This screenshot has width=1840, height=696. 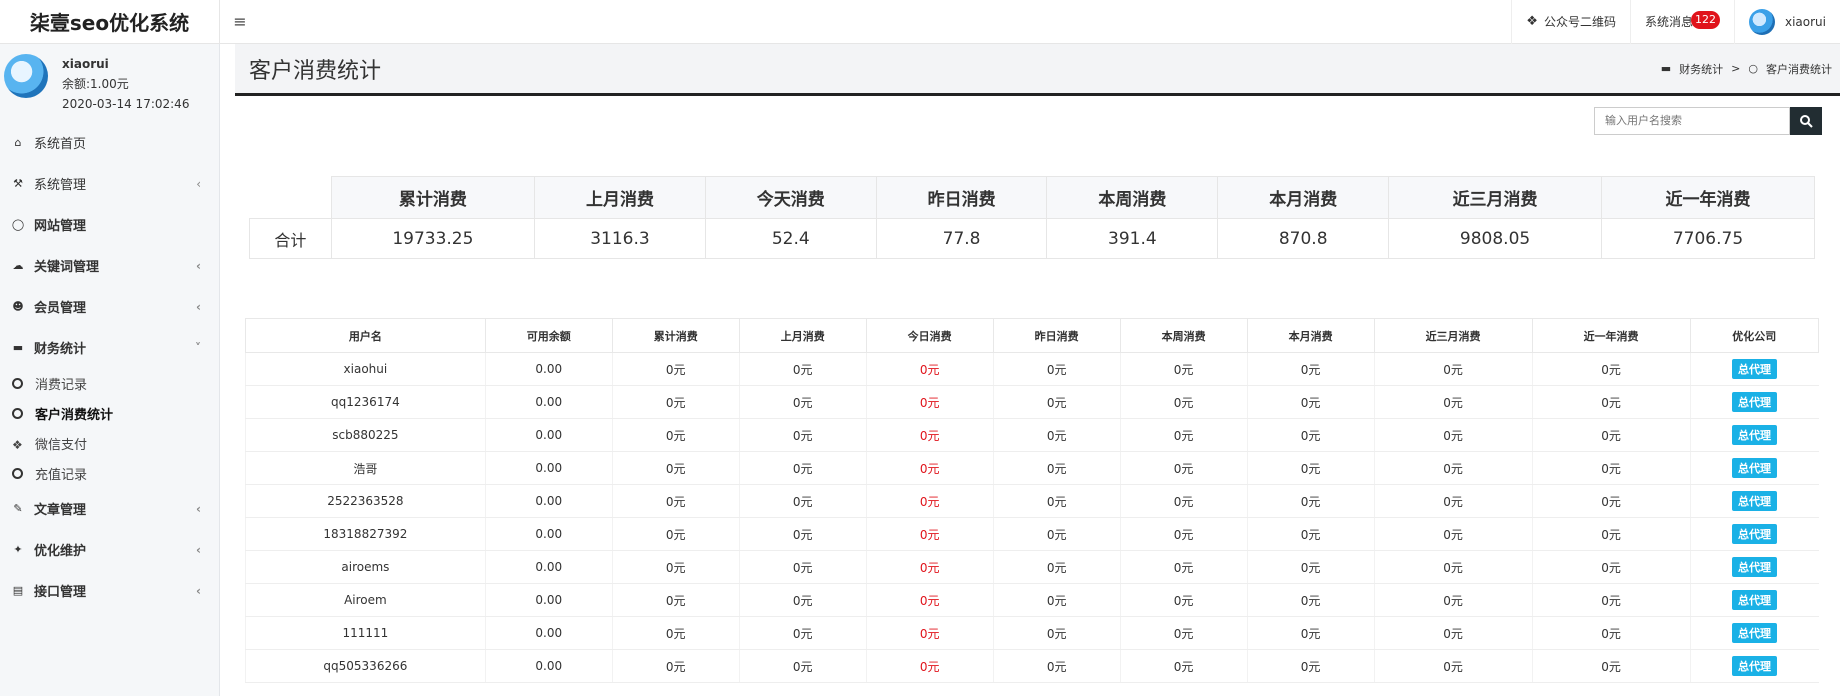 What do you see at coordinates (1692, 121) in the screenshot?
I see `search-input` at bounding box center [1692, 121].